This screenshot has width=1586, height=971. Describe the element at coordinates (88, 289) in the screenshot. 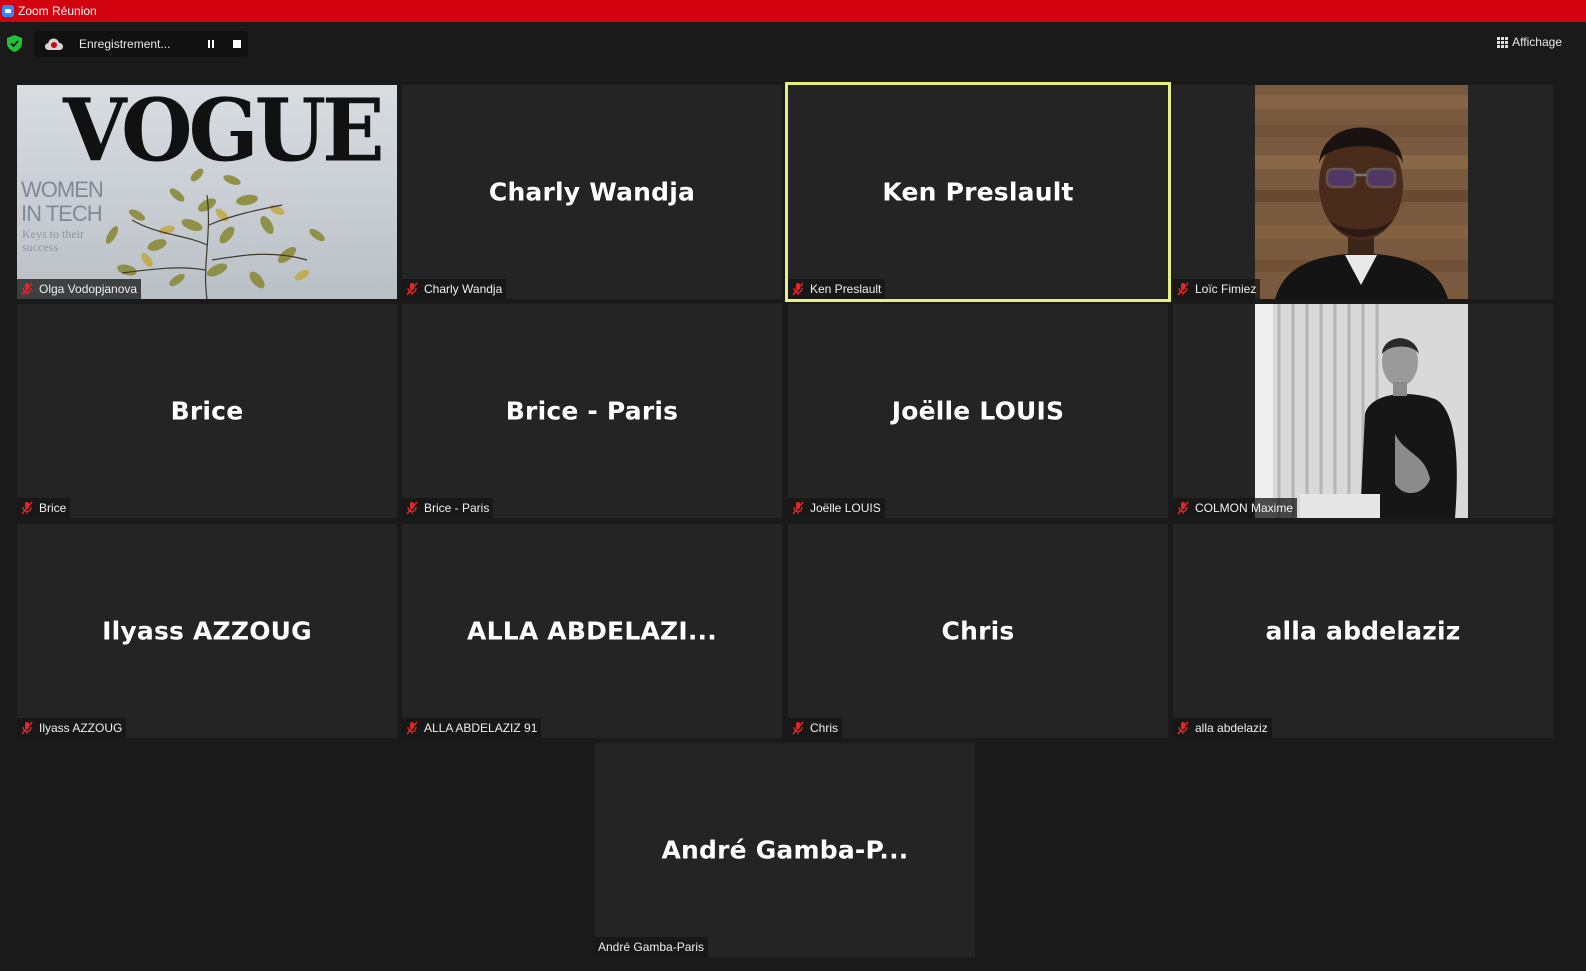

I see `participant-label-text: Olga Vodopjanova` at that location.